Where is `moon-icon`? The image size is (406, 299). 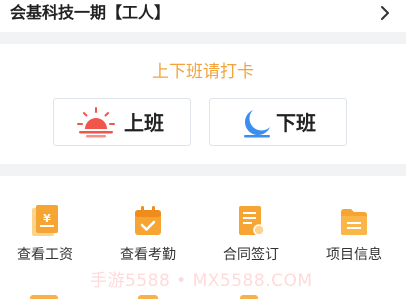 moon-icon is located at coordinates (257, 124).